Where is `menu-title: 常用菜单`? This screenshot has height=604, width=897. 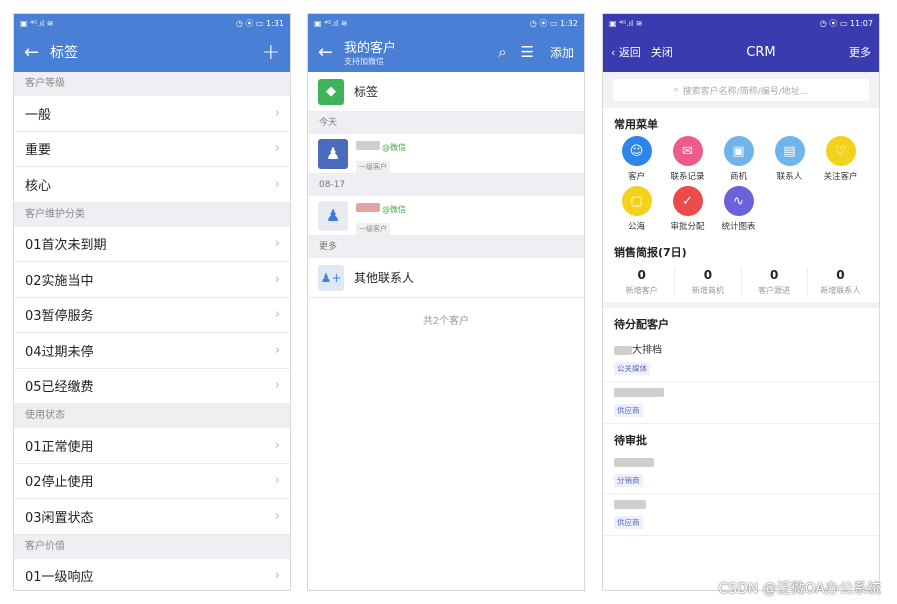
menu-title: 常用菜单 is located at coordinates (636, 124).